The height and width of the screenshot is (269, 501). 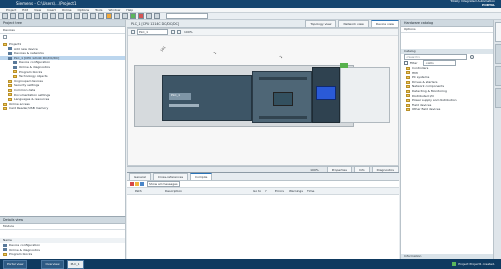 What do you see at coordinates (133, 16) in the screenshot?
I see `start-cpu-icon` at bounding box center [133, 16].